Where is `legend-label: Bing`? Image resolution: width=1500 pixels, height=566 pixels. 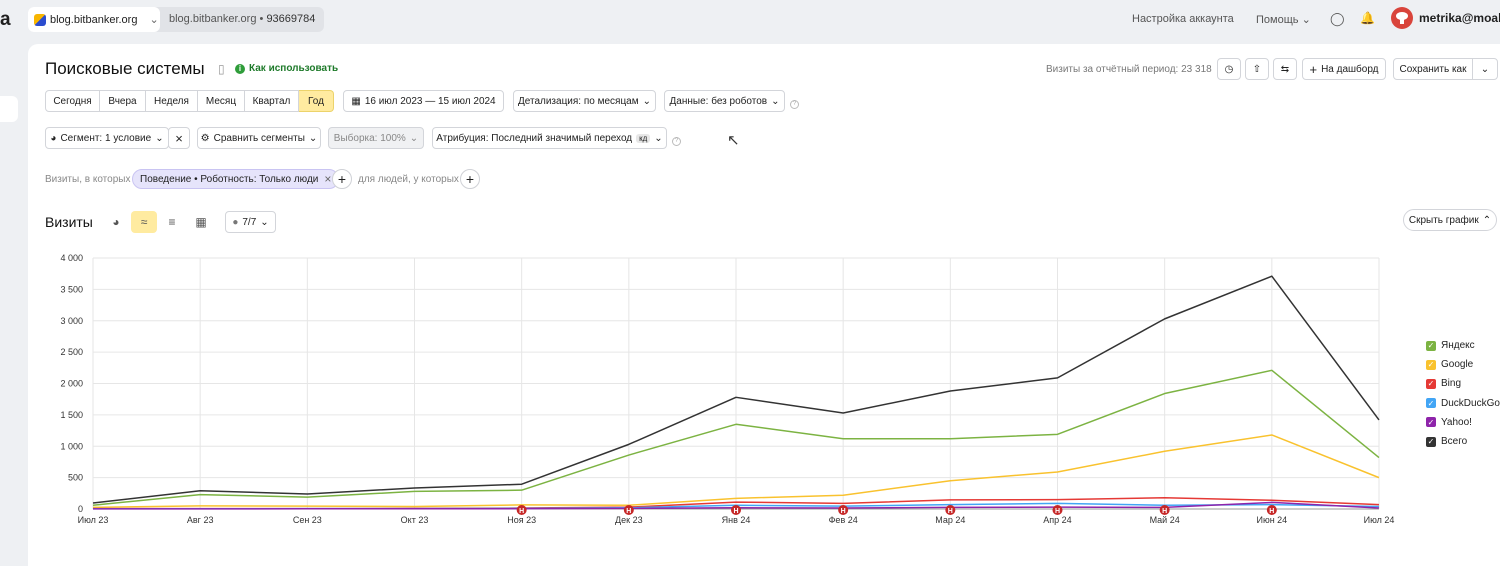 legend-label: Bing is located at coordinates (1451, 384).